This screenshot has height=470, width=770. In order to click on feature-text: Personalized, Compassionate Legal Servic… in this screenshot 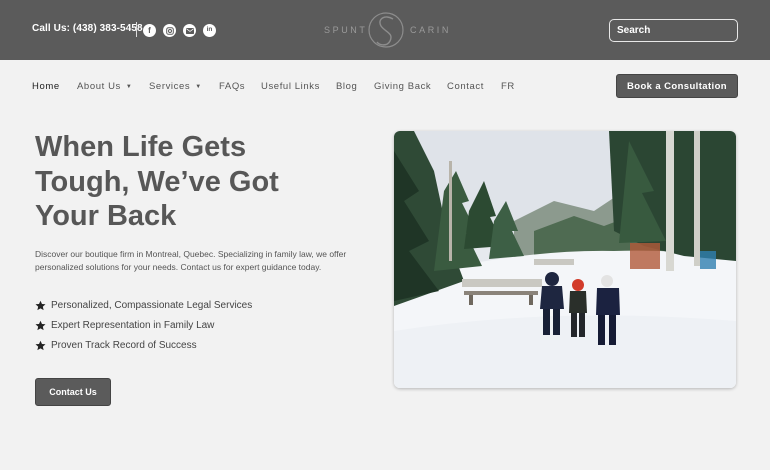, I will do `click(152, 305)`.